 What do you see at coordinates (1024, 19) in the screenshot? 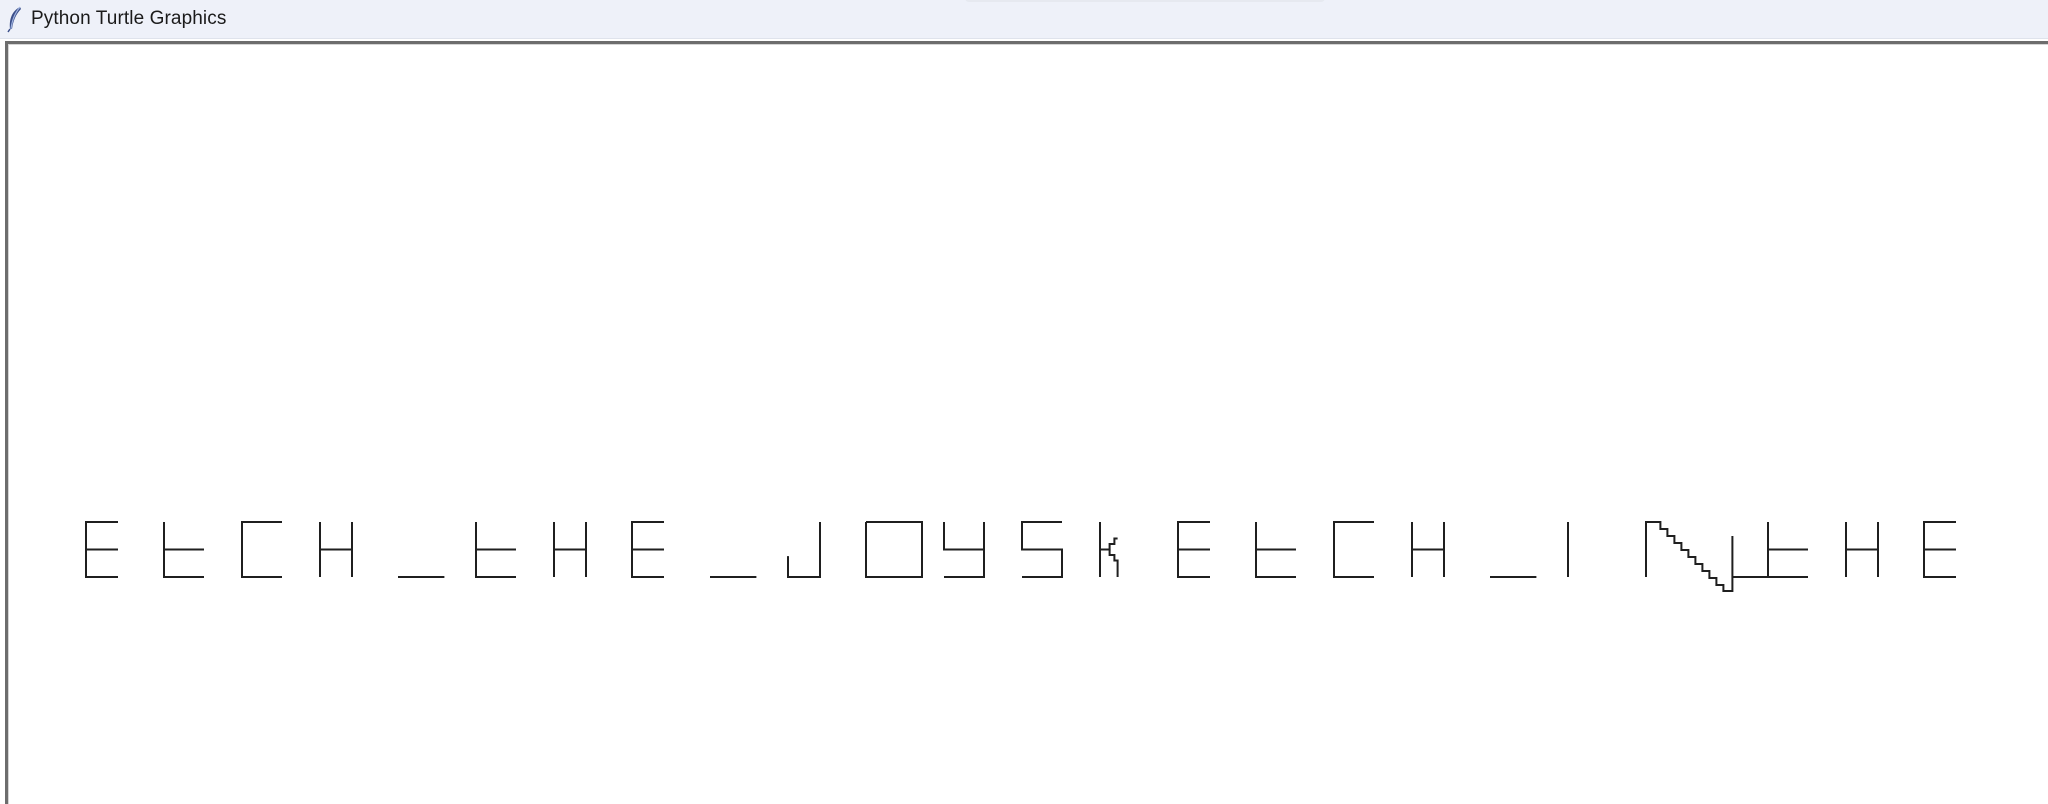
I see `title-bar: Python Turtle Graphics` at bounding box center [1024, 19].